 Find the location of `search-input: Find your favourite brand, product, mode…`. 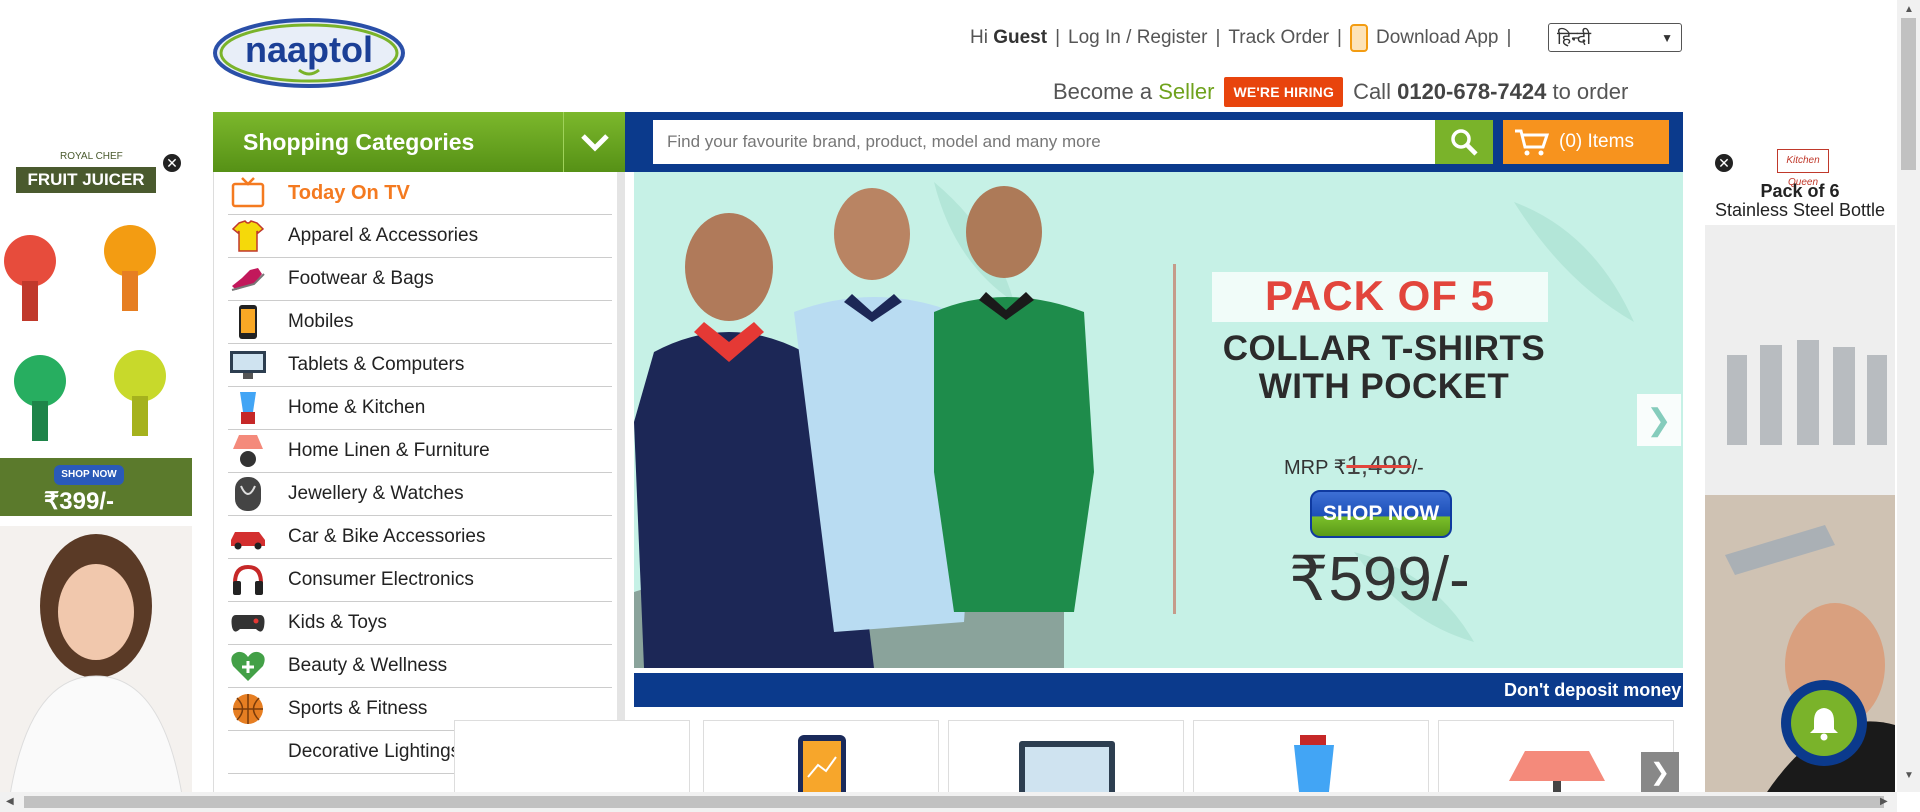

search-input: Find your favourite brand, product, mode… is located at coordinates (1047, 142).